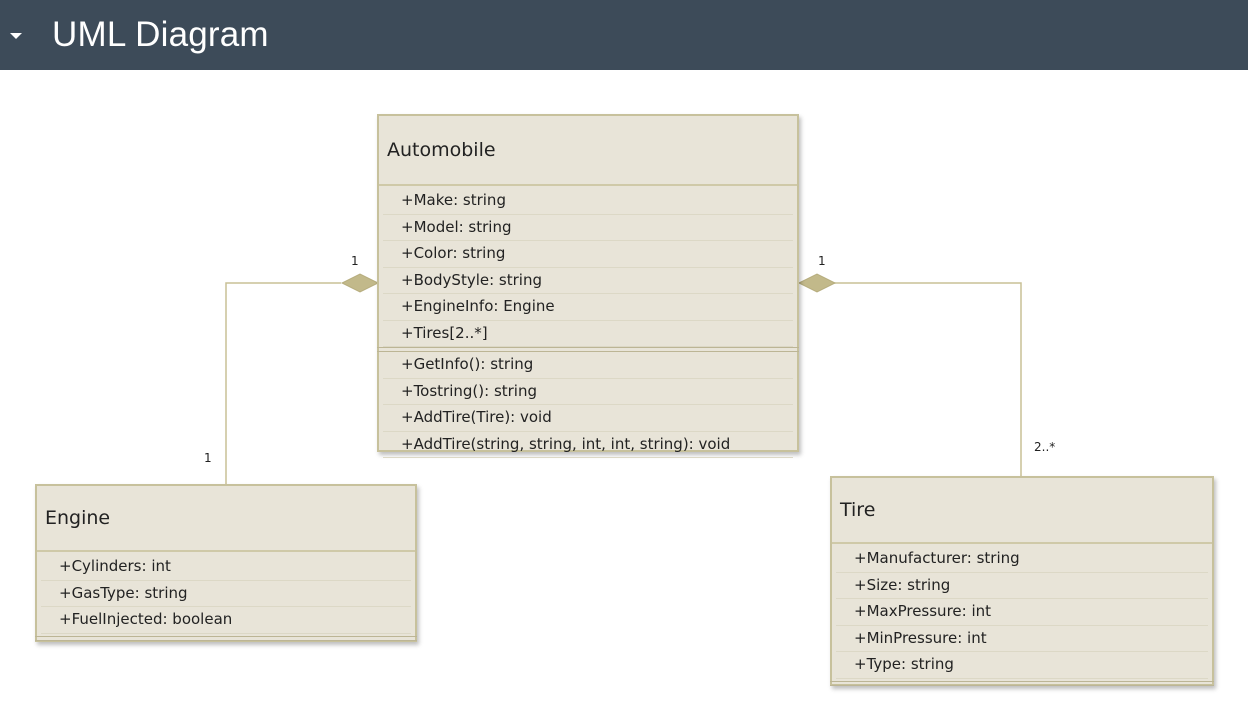 The height and width of the screenshot is (716, 1248). What do you see at coordinates (588, 254) in the screenshot?
I see `attribute-row: +Color: string` at bounding box center [588, 254].